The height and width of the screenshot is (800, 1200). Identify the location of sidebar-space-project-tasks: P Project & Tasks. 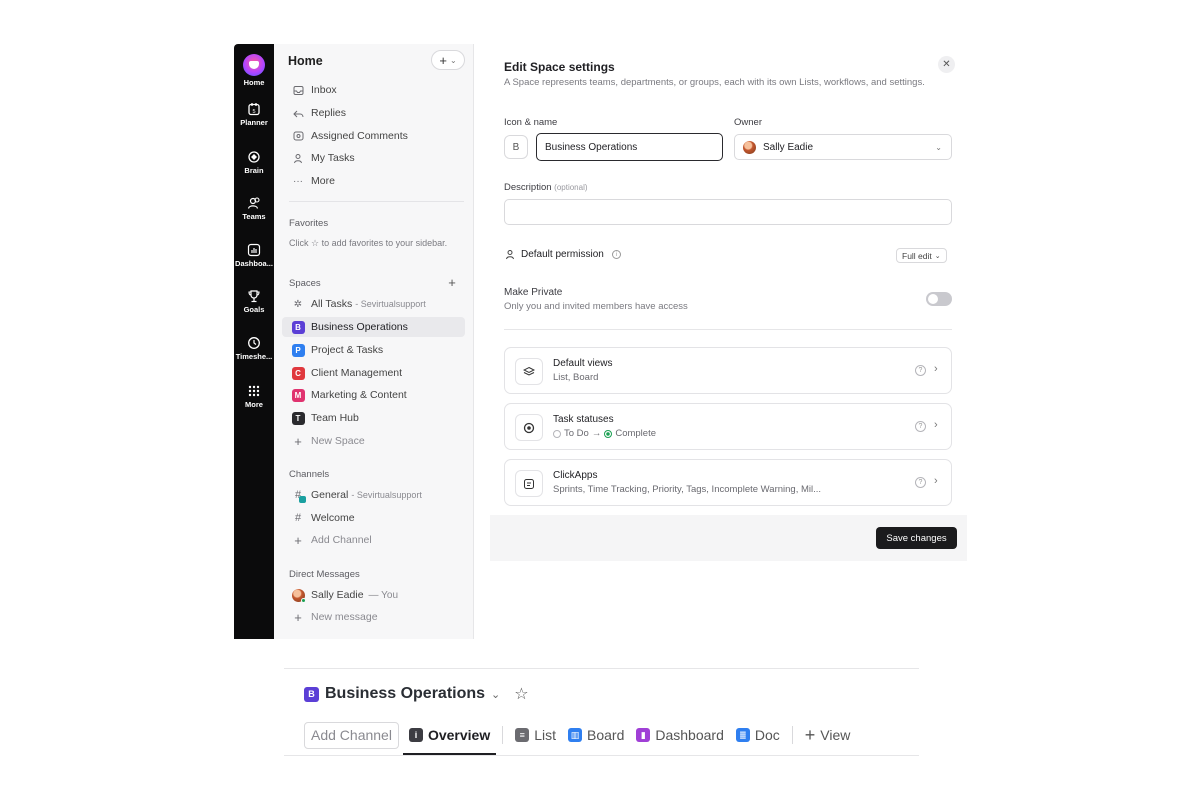
(373, 350).